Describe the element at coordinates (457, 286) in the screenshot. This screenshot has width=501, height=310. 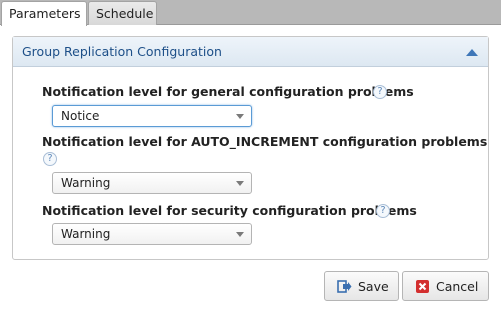
I see `cancel-button-label: Cancel` at that location.